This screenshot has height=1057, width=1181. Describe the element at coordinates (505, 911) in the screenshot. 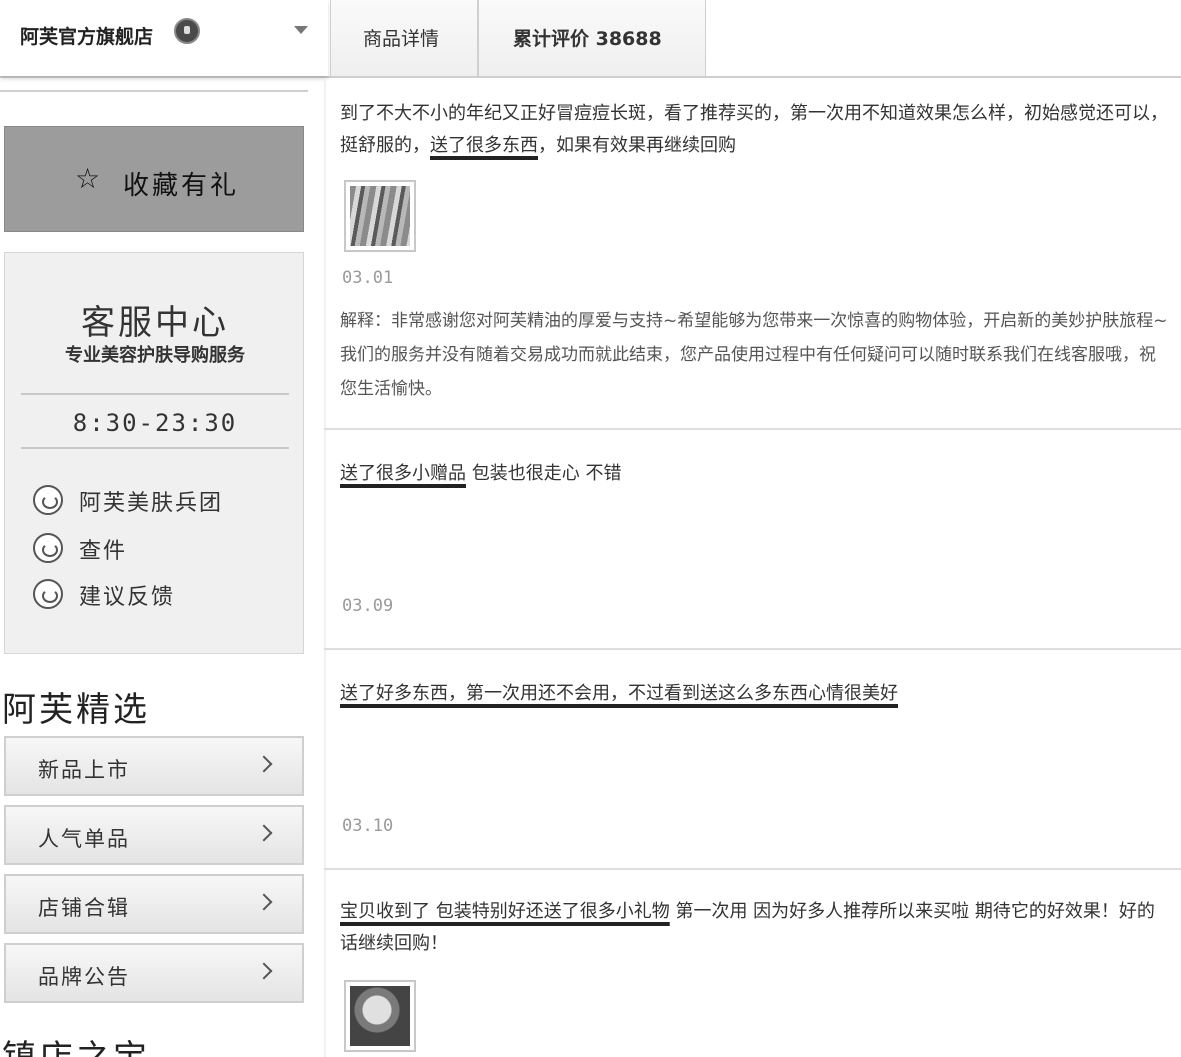

I see `review-highlight: 宝贝收到了 包装特别好还送了很多小礼物` at that location.